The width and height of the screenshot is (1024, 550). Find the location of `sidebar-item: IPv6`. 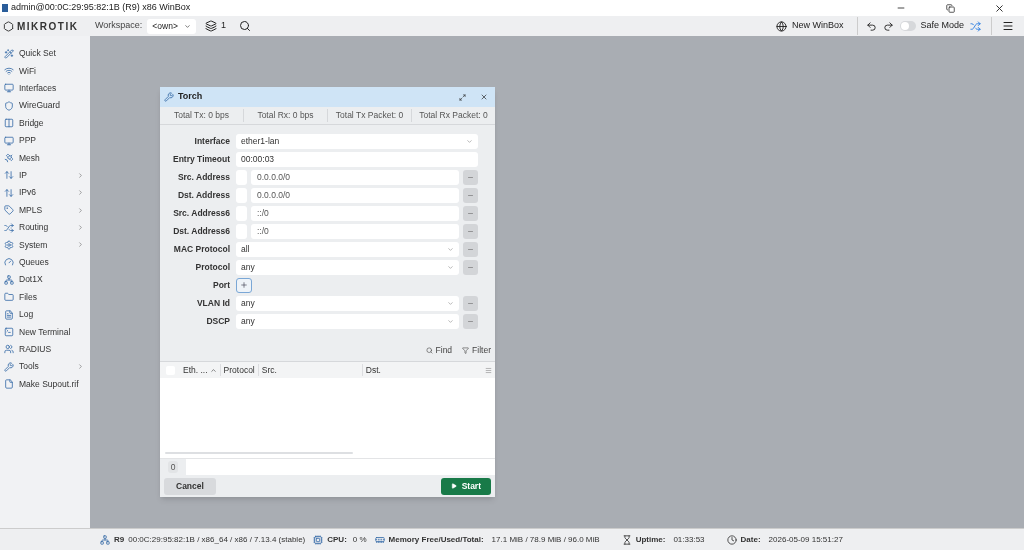

sidebar-item: IPv6 is located at coordinates (45, 193).